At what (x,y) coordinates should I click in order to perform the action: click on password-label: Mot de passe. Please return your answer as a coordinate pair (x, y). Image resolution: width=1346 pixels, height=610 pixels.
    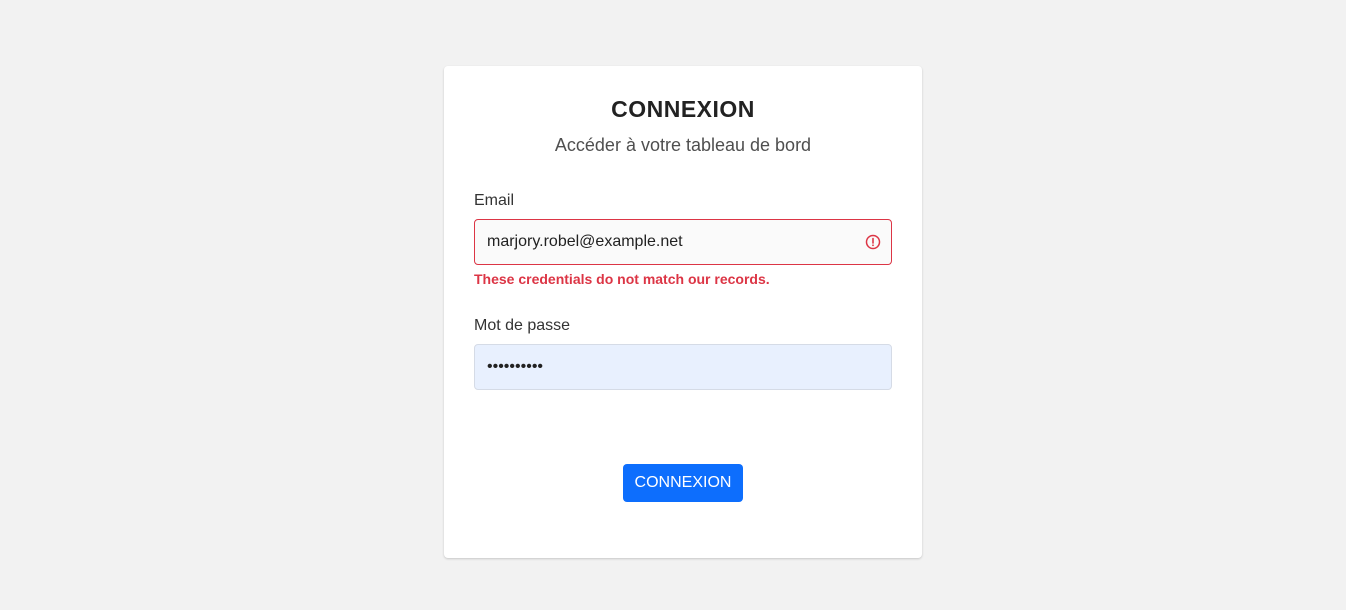
    Looking at the image, I should click on (522, 325).